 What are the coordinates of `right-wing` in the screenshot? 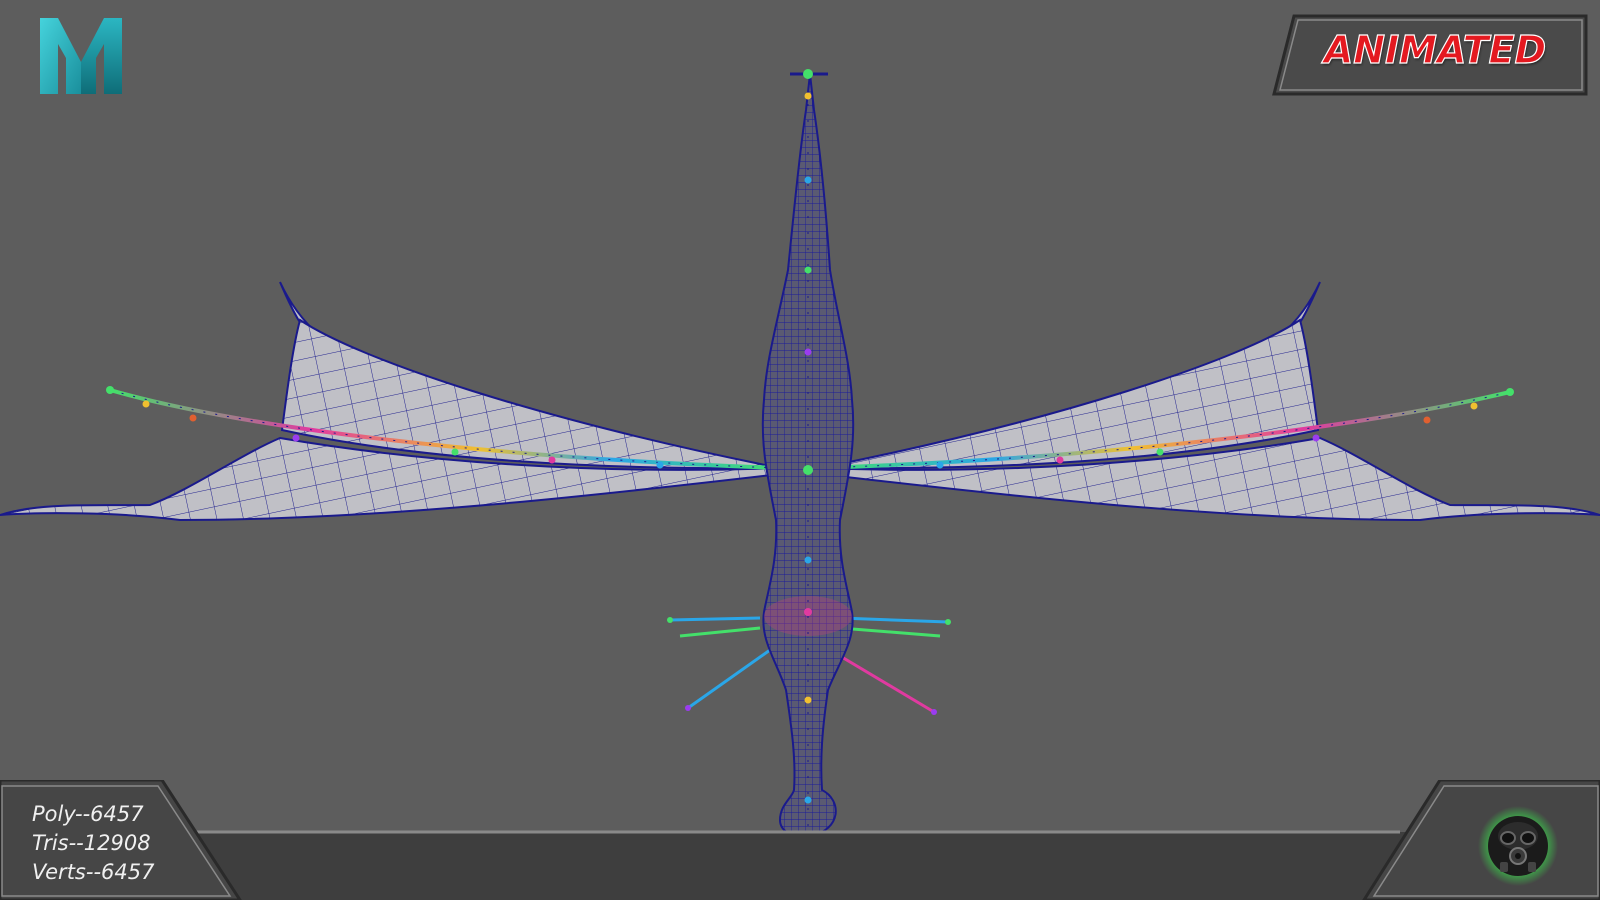 It's located at (1209, 401).